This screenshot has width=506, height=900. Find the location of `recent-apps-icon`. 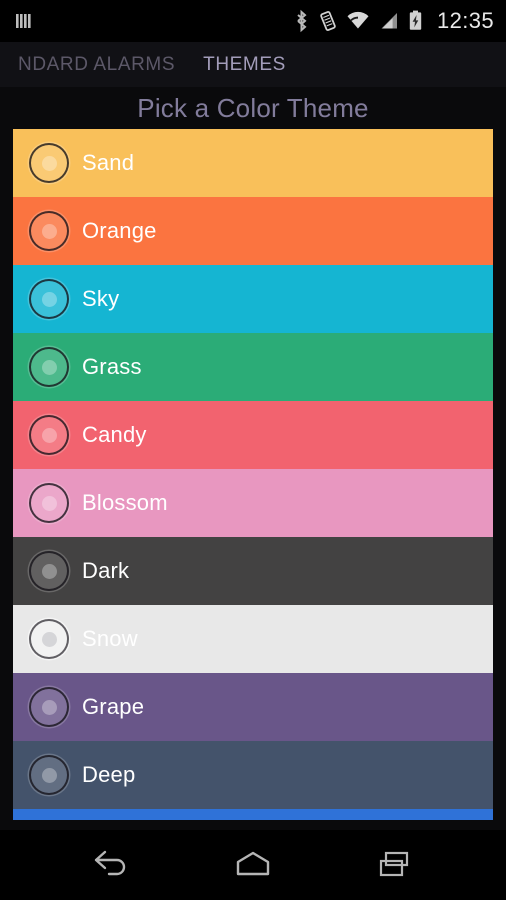

recent-apps-icon is located at coordinates (394, 864).